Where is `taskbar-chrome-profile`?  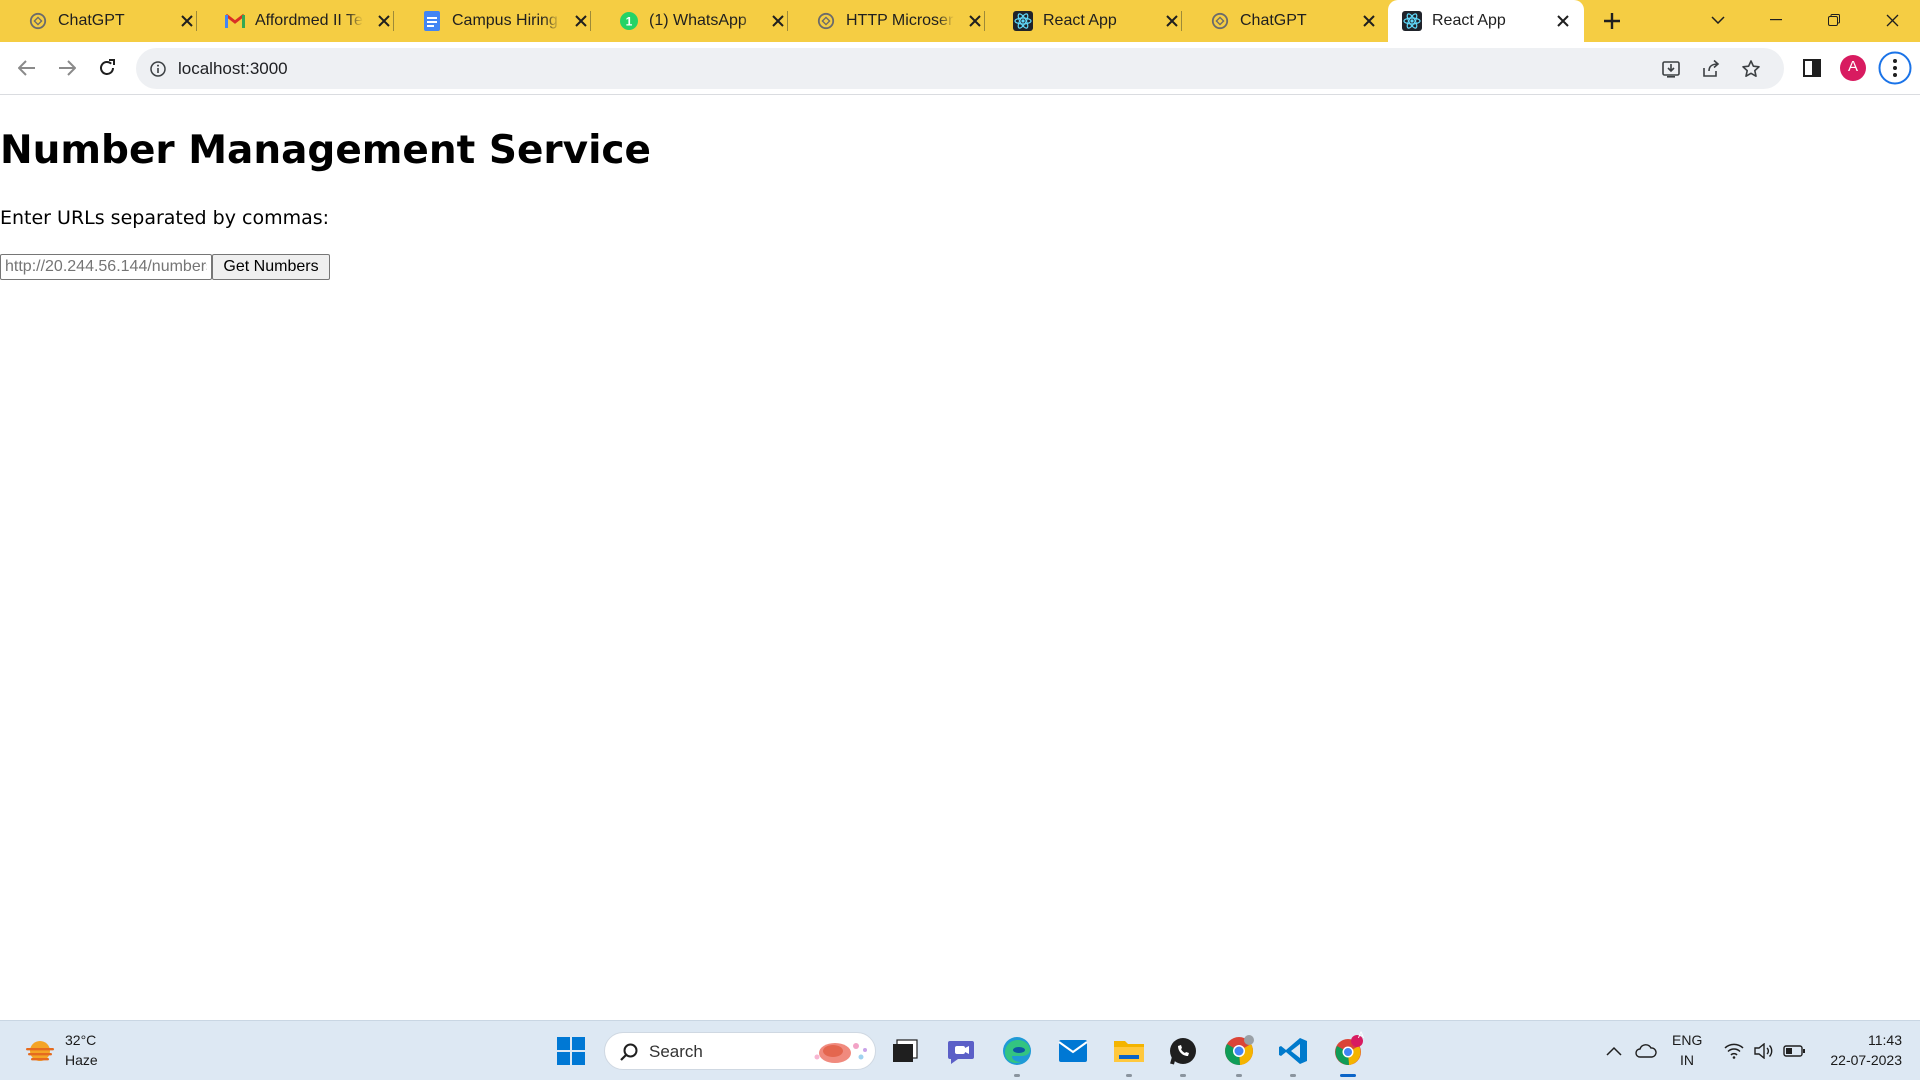
taskbar-chrome-profile is located at coordinates (1239, 1054).